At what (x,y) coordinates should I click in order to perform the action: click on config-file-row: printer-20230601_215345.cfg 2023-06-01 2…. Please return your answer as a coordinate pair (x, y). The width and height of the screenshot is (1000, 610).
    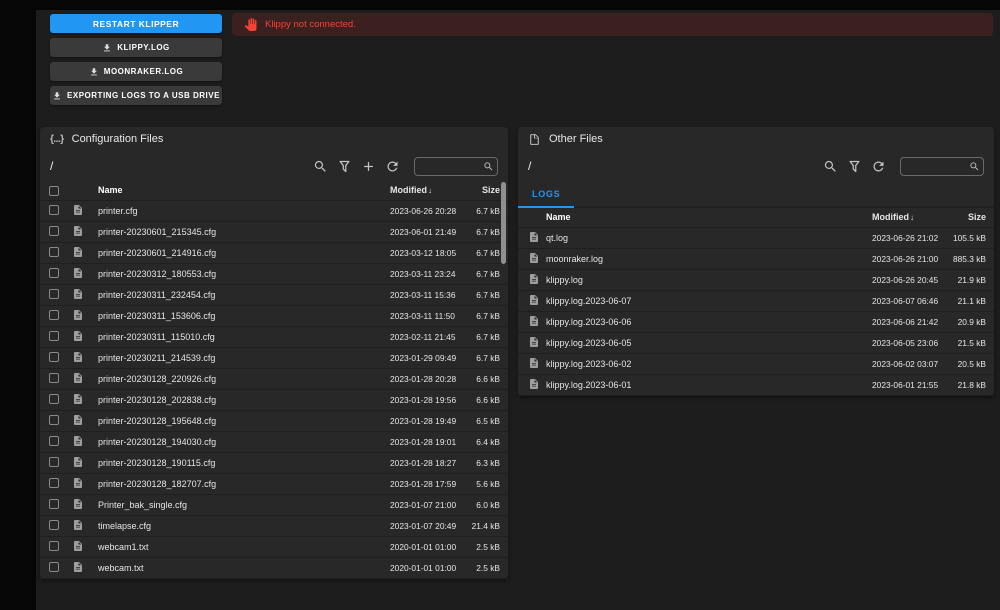
    Looking at the image, I should click on (274, 232).